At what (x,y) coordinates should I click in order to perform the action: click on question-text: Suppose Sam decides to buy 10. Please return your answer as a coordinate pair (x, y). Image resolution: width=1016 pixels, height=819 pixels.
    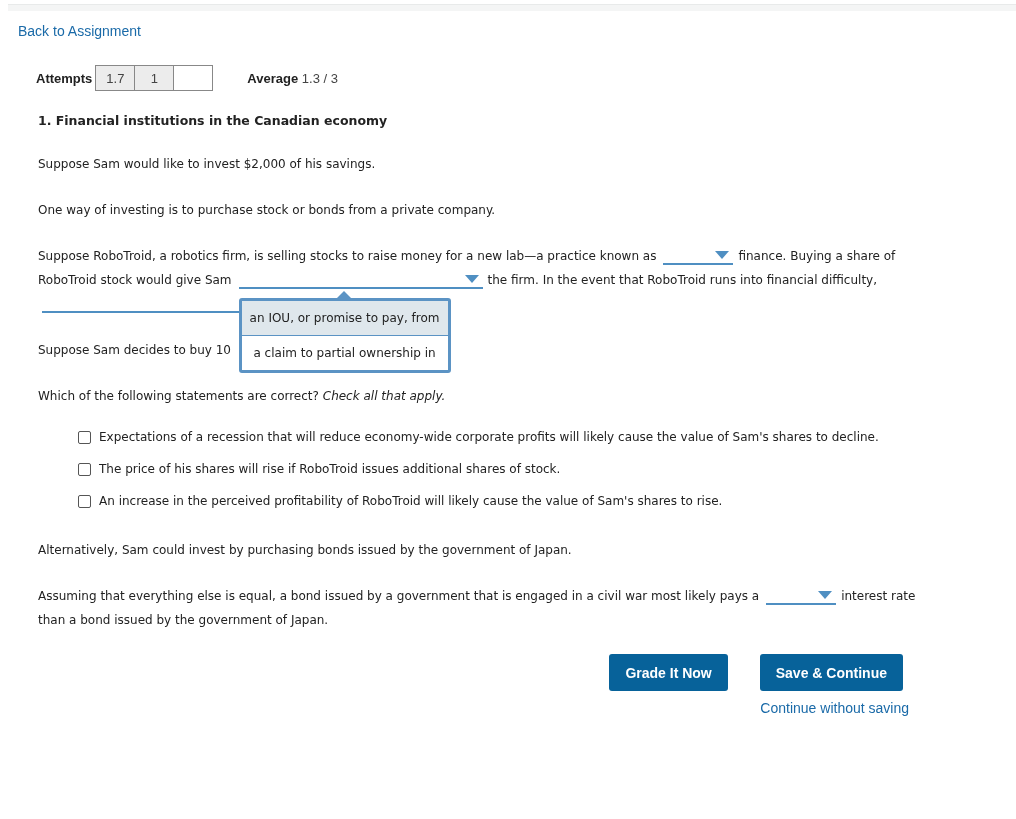
    Looking at the image, I should click on (134, 350).